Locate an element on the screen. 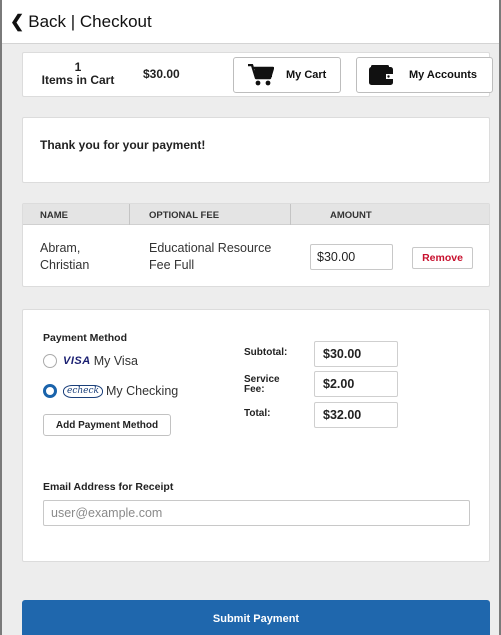 This screenshot has width=501, height=635. row-name-line2: Christian is located at coordinates (65, 265).